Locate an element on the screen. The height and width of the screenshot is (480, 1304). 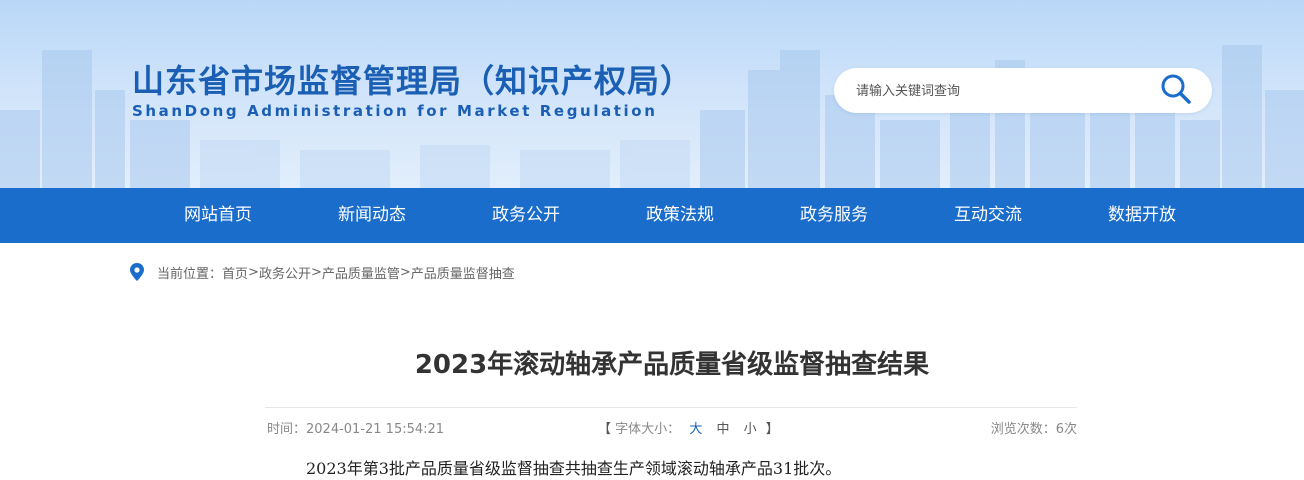
nav-item-news: 新闻动态 is located at coordinates (372, 215).